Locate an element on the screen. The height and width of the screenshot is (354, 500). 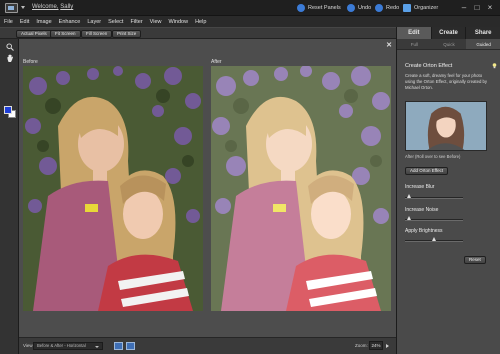
increase-noise-slider is located at coordinates (434, 218).